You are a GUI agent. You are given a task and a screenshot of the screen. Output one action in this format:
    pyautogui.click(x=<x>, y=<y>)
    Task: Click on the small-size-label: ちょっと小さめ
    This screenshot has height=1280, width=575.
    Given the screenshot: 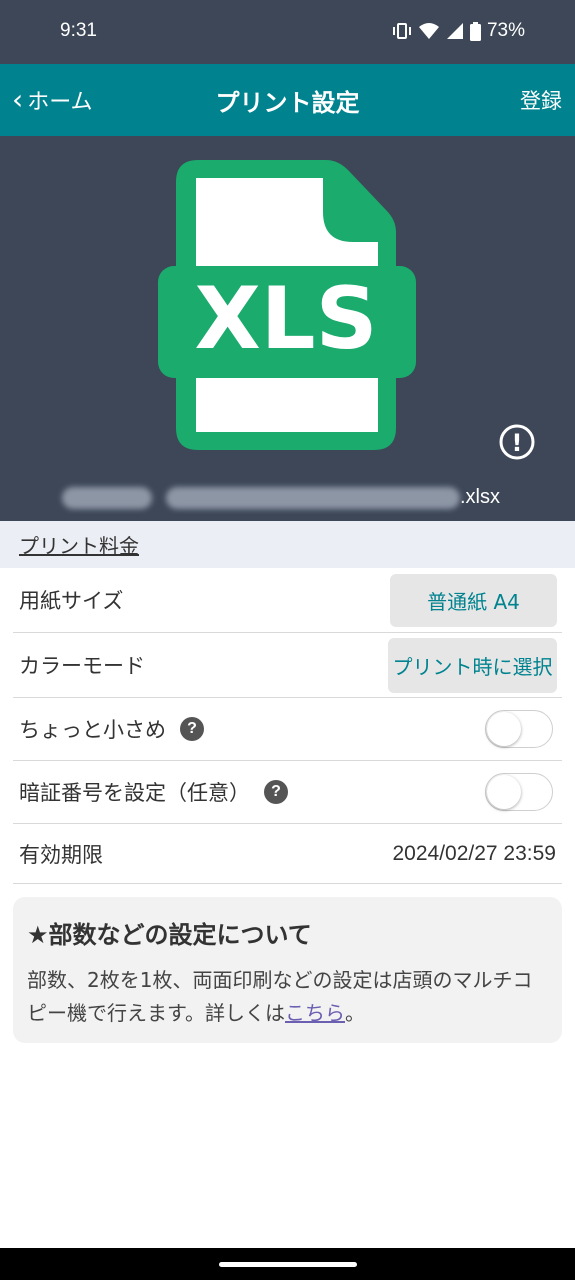 What is the action you would take?
    pyautogui.click(x=92, y=730)
    